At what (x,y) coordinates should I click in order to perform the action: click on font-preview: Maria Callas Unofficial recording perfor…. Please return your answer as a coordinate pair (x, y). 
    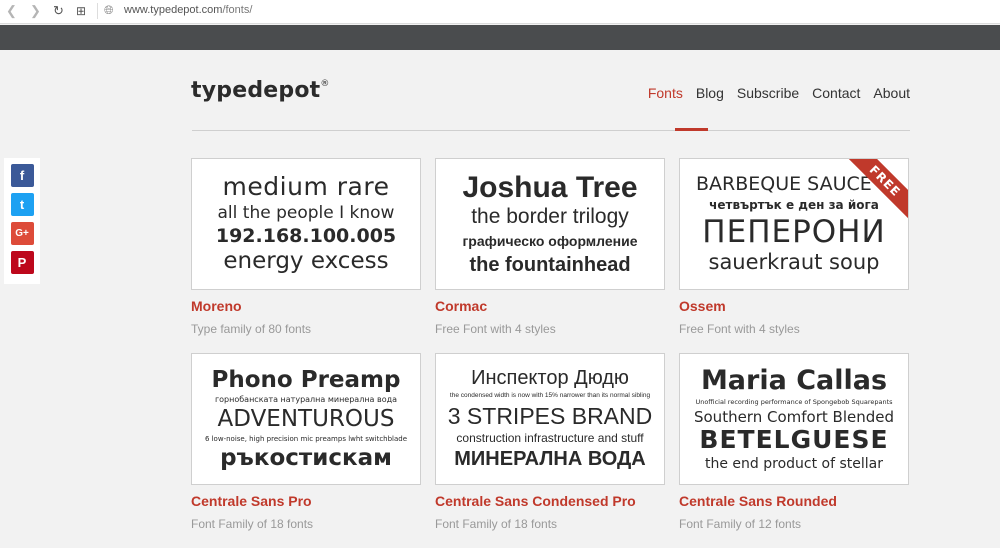
    Looking at the image, I should click on (794, 419).